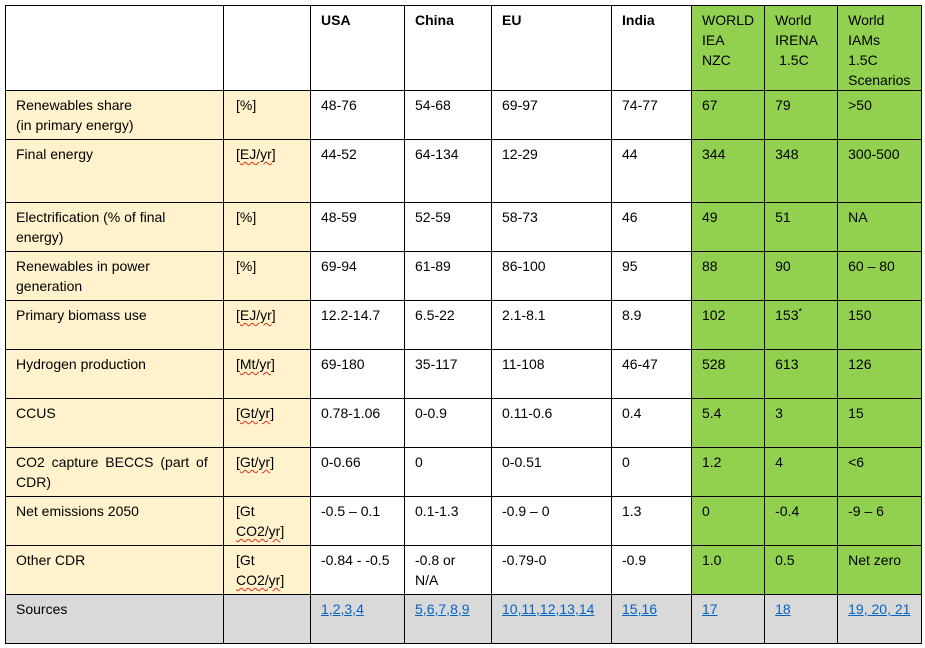  What do you see at coordinates (341, 462) in the screenshot?
I see `cell-value: 0-0.66` at bounding box center [341, 462].